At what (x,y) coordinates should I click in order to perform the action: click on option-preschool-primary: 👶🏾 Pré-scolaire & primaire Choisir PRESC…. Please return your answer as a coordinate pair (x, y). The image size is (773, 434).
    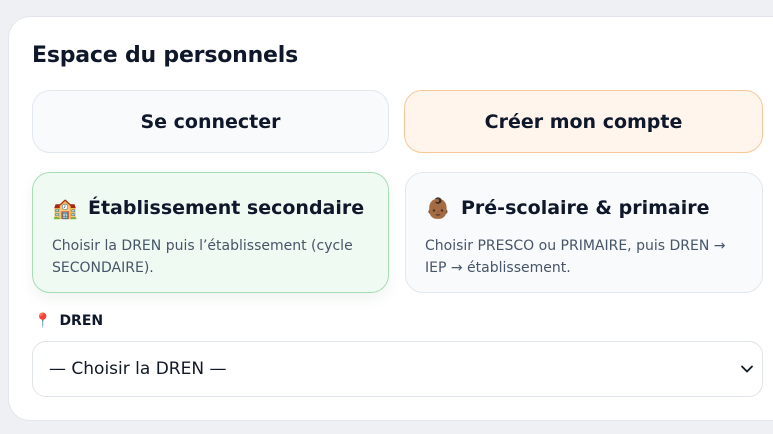
    Looking at the image, I should click on (584, 232).